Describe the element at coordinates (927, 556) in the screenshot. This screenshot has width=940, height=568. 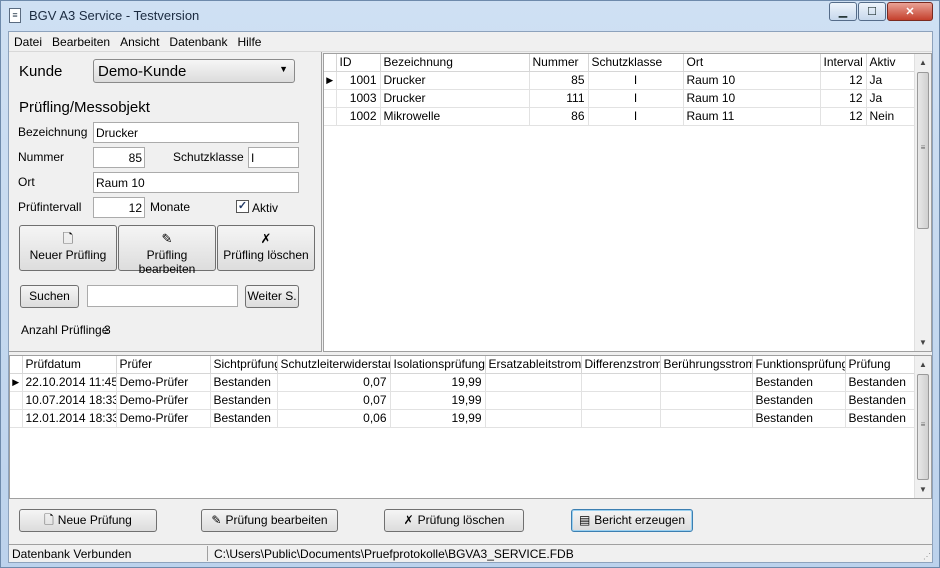
I see `resize-grip-icon: ⋰` at that location.